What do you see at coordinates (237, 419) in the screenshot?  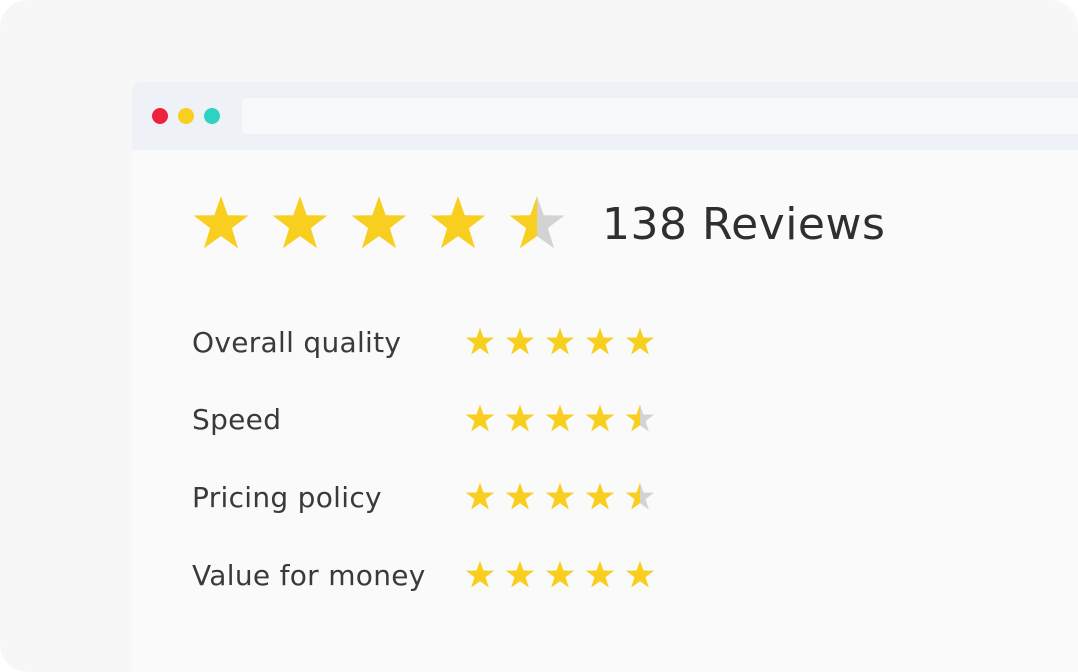 I see `category-label: Speed` at bounding box center [237, 419].